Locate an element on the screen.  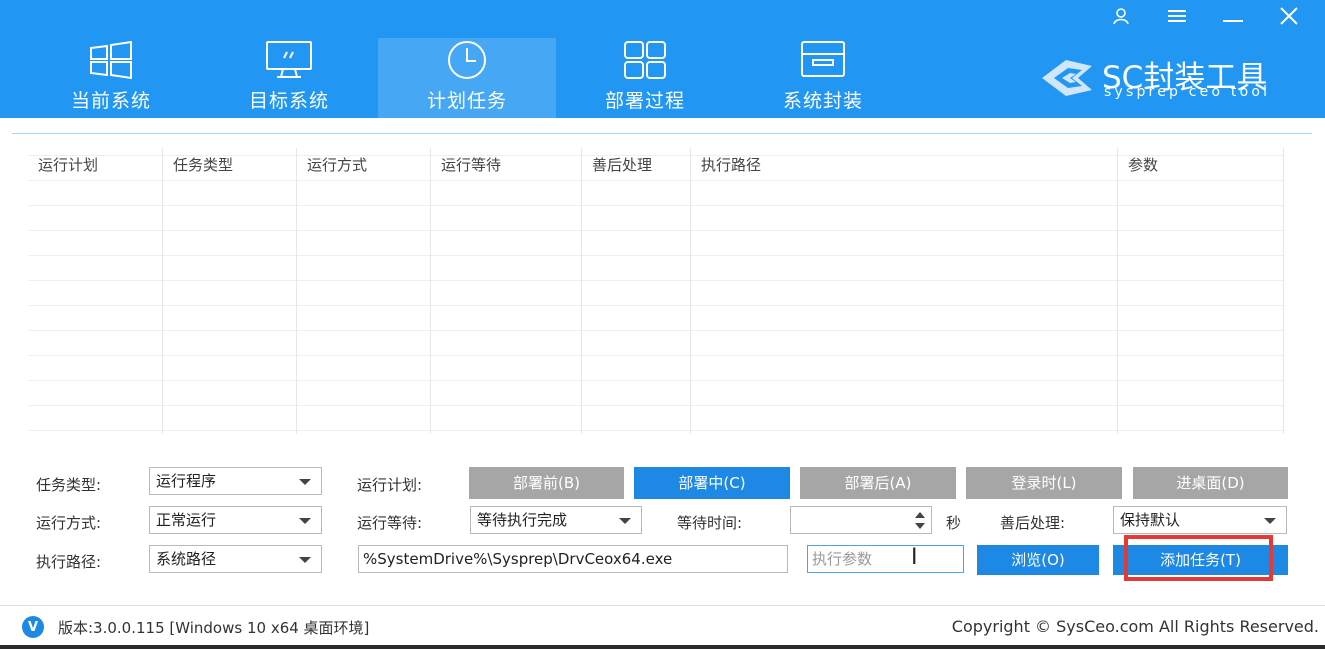
run-wait-label: 运行等待: is located at coordinates (390, 523).